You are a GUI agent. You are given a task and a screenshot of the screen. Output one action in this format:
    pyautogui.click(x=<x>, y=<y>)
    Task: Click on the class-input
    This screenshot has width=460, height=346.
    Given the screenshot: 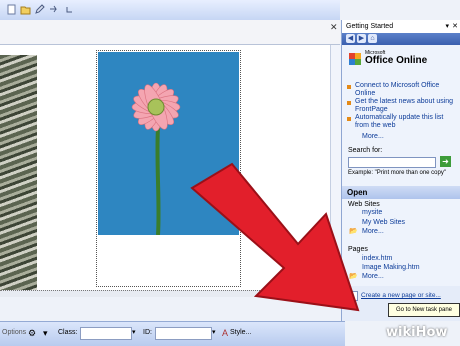 What is the action you would take?
    pyautogui.click(x=106, y=333)
    